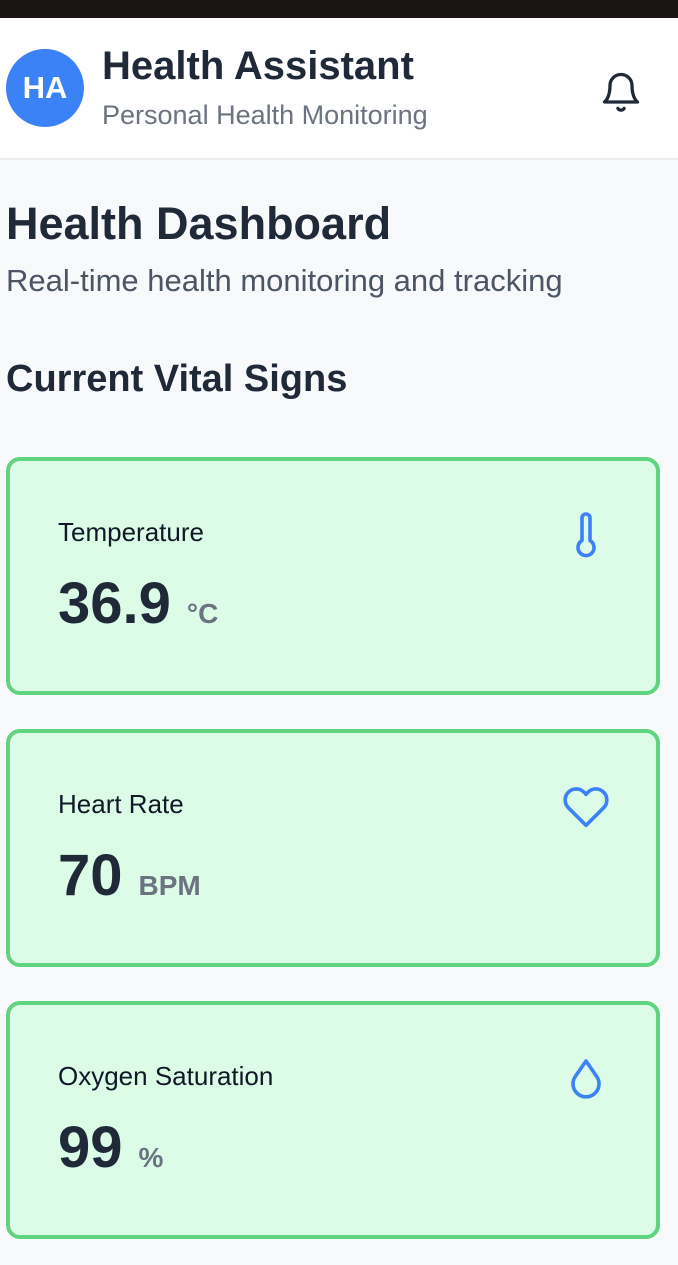 The height and width of the screenshot is (1265, 678). I want to click on vital-value: 36.9, so click(114, 603).